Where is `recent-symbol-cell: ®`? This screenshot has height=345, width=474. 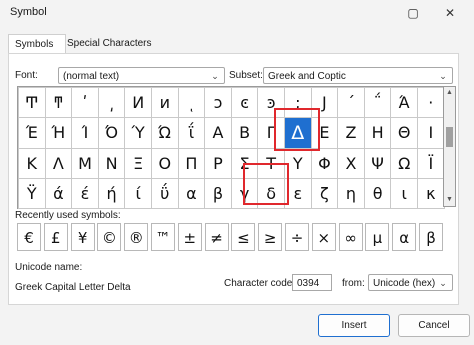
recent-symbol-cell: ® is located at coordinates (136, 237).